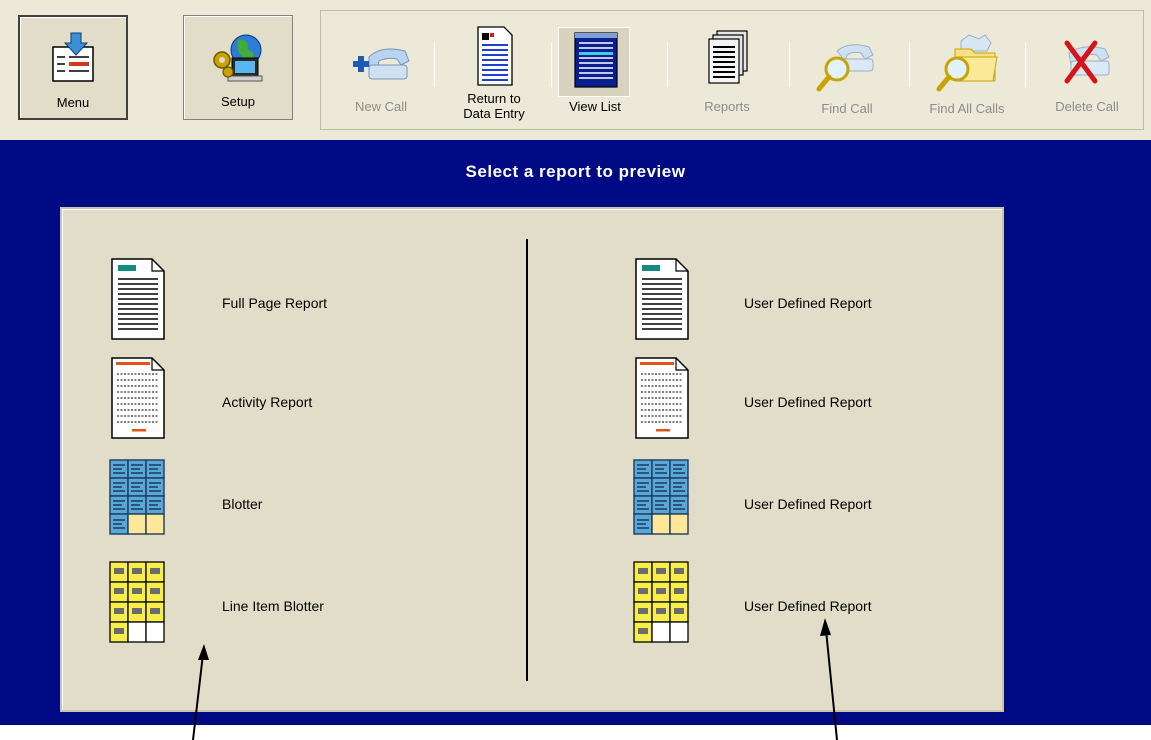  I want to click on view-list-label: View List, so click(595, 106).